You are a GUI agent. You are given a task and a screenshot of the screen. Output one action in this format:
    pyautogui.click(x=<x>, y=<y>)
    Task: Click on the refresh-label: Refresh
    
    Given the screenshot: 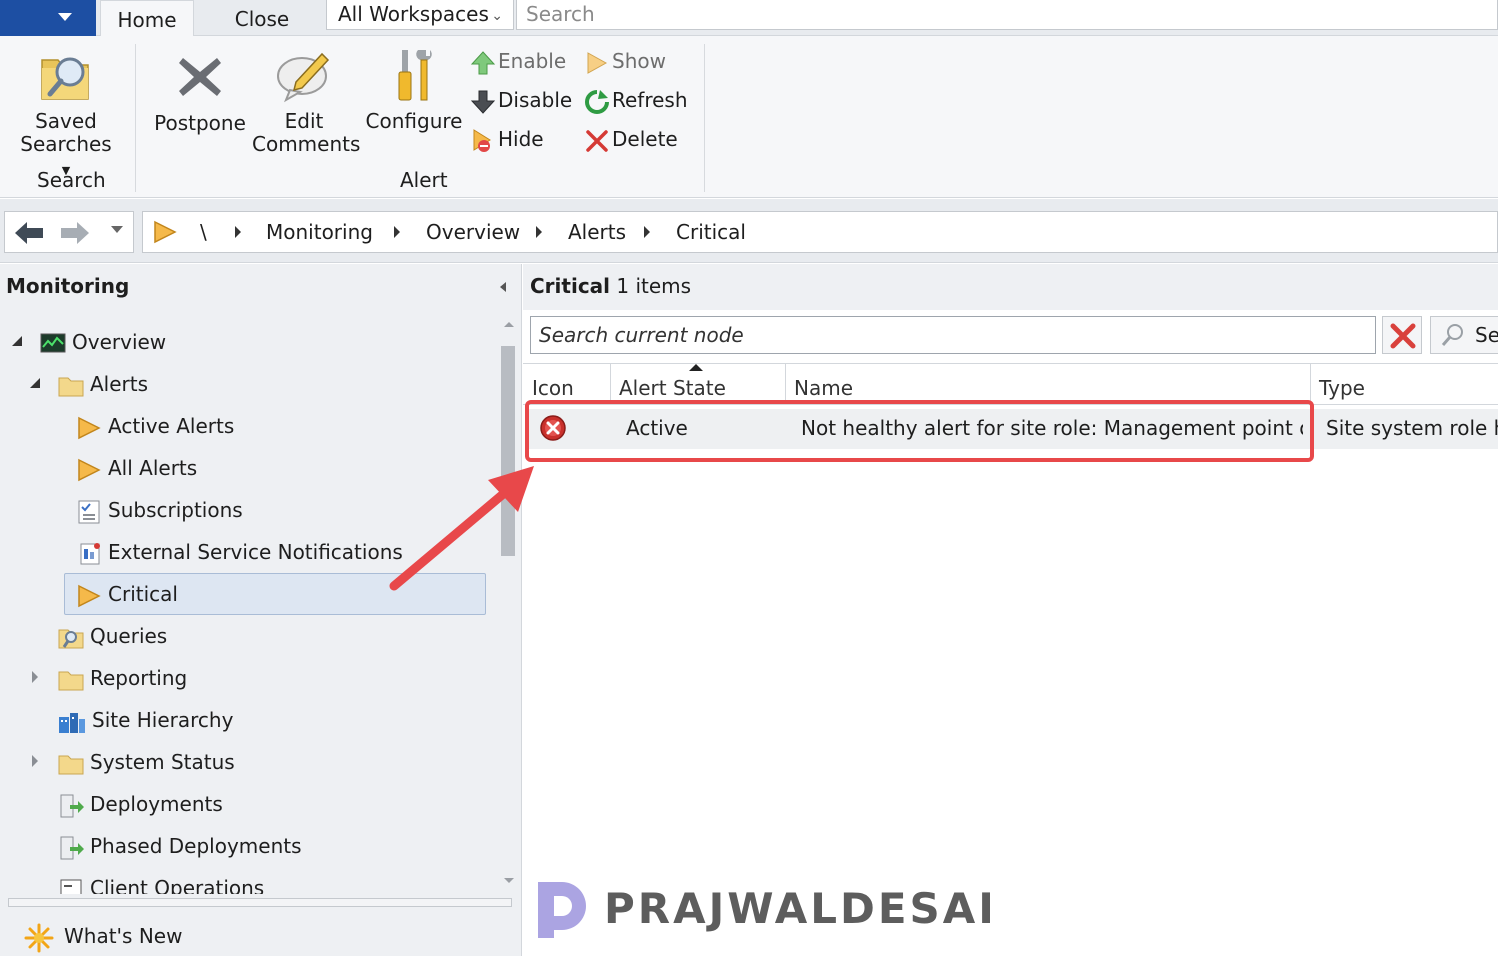 What is the action you would take?
    pyautogui.click(x=650, y=100)
    